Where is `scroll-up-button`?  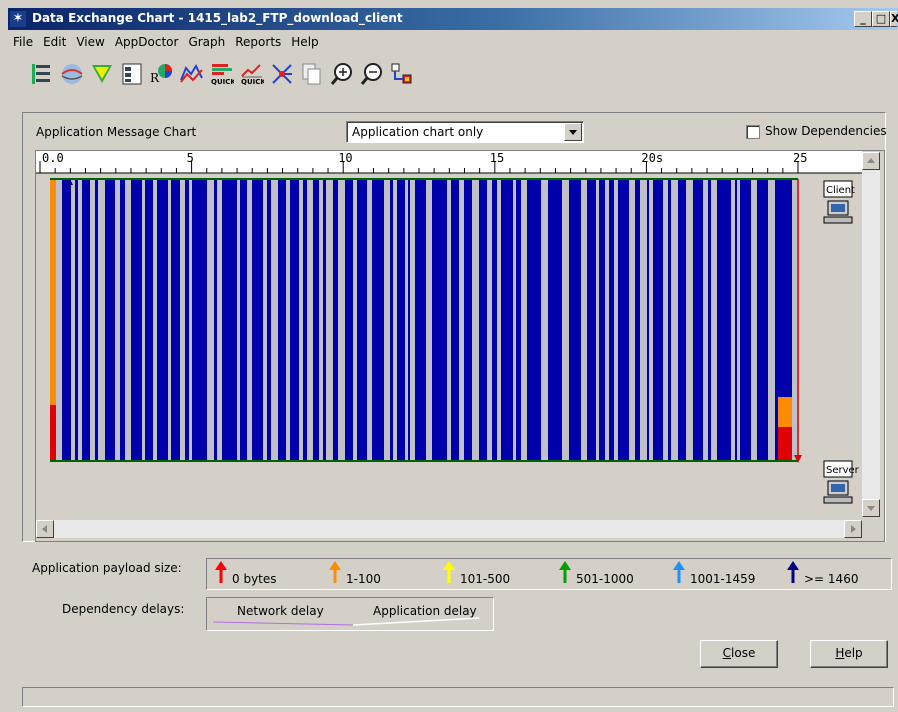 scroll-up-button is located at coordinates (871, 161).